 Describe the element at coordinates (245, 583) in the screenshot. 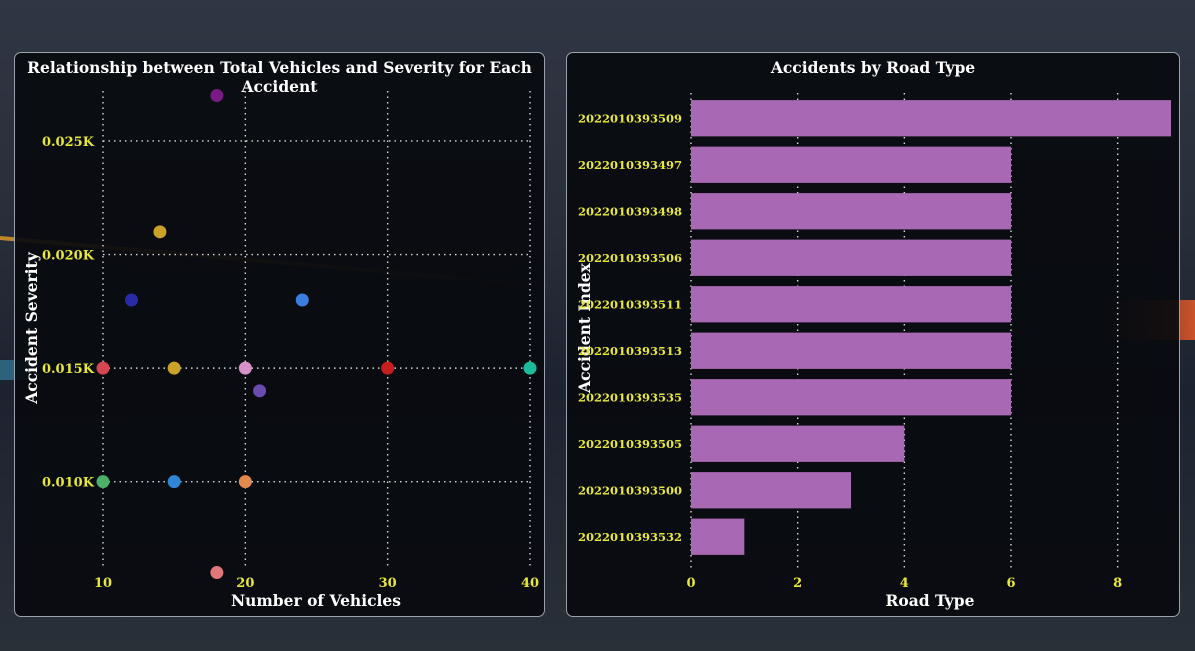

I see `scatter-x-tick-label: 20` at that location.